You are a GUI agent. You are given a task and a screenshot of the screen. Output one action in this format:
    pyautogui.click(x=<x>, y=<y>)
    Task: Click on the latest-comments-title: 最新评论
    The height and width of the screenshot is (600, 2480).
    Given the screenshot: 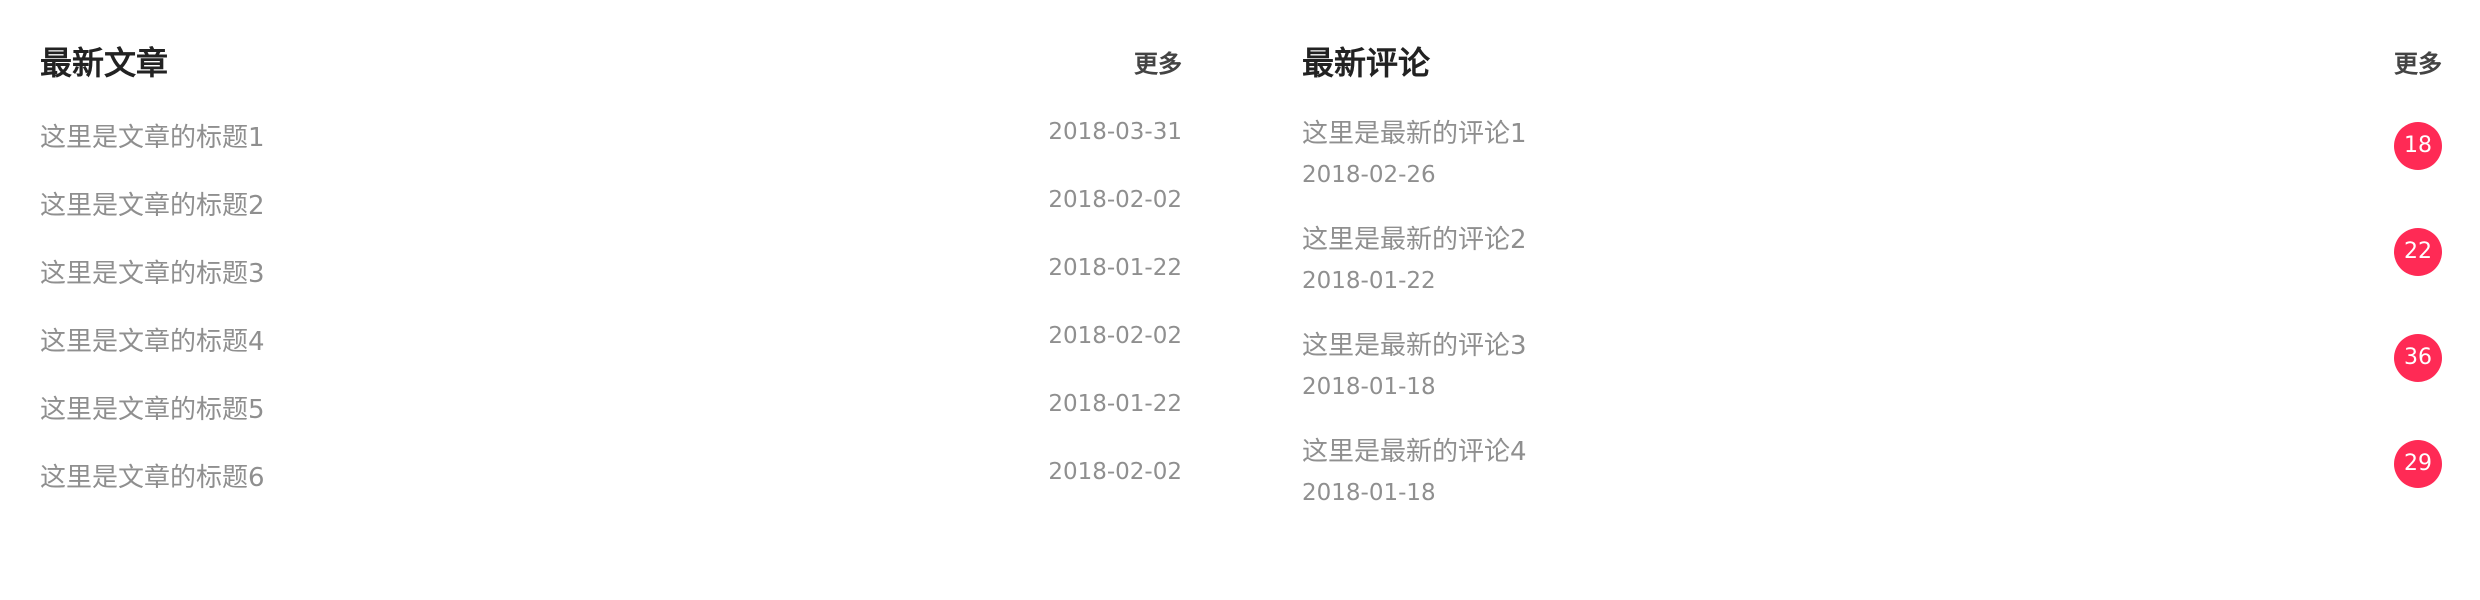 What is the action you would take?
    pyautogui.click(x=1366, y=63)
    